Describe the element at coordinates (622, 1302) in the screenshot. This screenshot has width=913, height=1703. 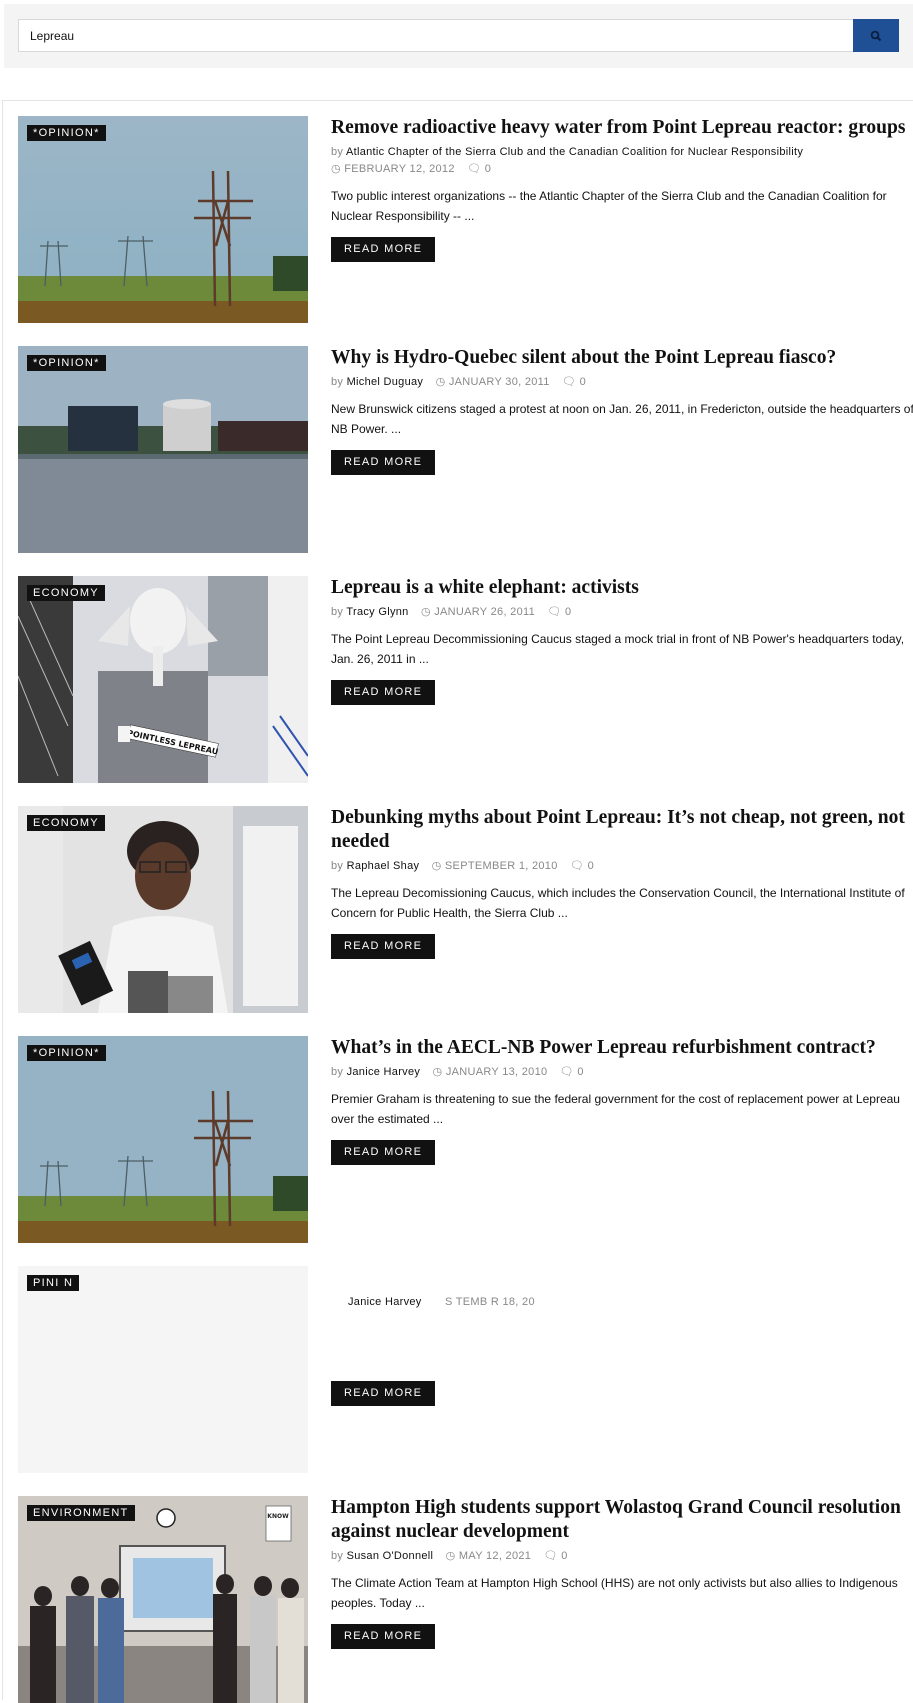
I see `article-meta: Janice Harvey S TEMB R 18, 20` at that location.